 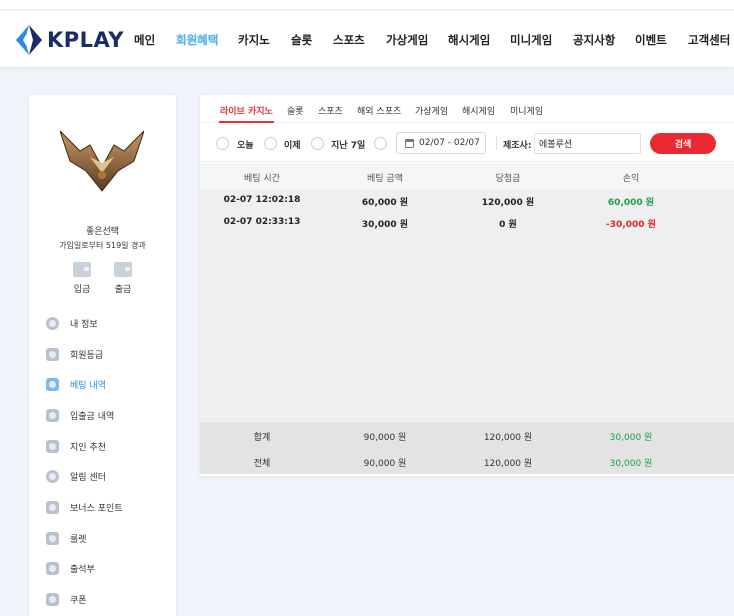 I want to click on game-tabs: 라이브 카지노 슬롯 스포츠 해외 스포츠 가상게임 해시게임 미니게임, so click(x=467, y=109).